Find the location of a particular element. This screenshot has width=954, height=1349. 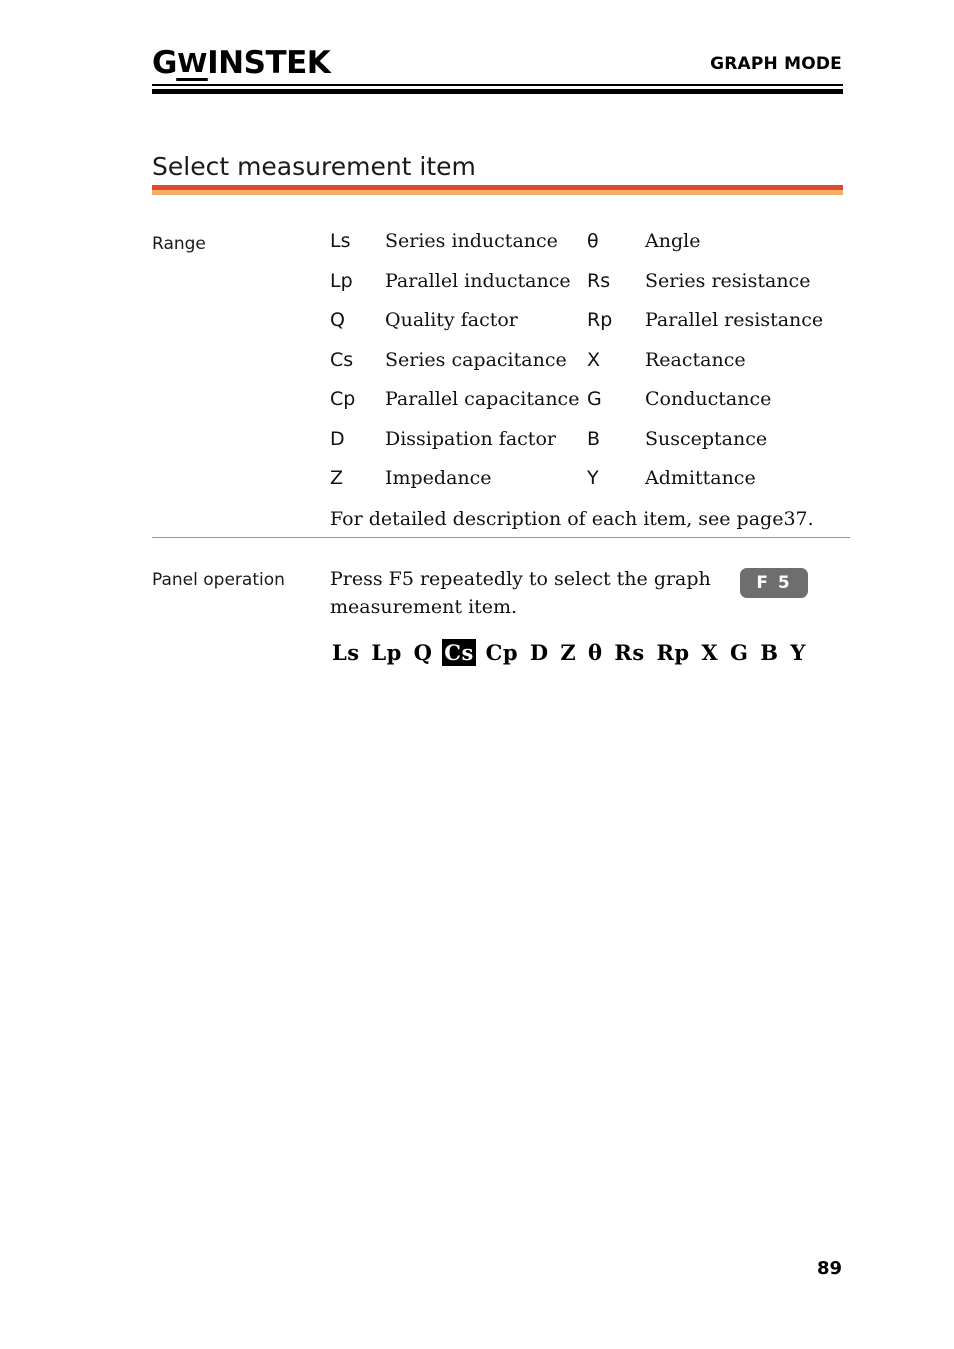

sequence-item: Rp is located at coordinates (673, 652).